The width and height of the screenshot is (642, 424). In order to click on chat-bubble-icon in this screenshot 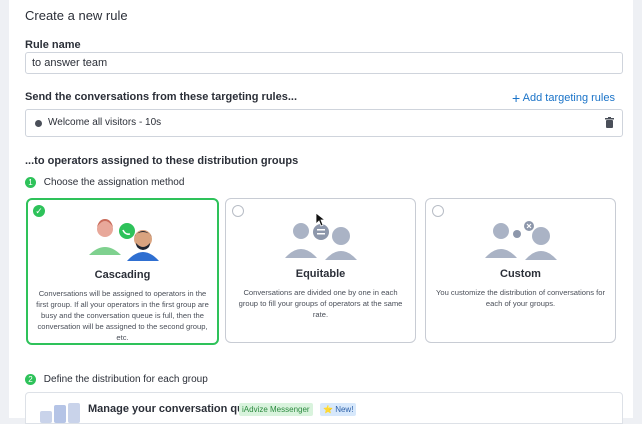, I will do `click(38, 123)`.